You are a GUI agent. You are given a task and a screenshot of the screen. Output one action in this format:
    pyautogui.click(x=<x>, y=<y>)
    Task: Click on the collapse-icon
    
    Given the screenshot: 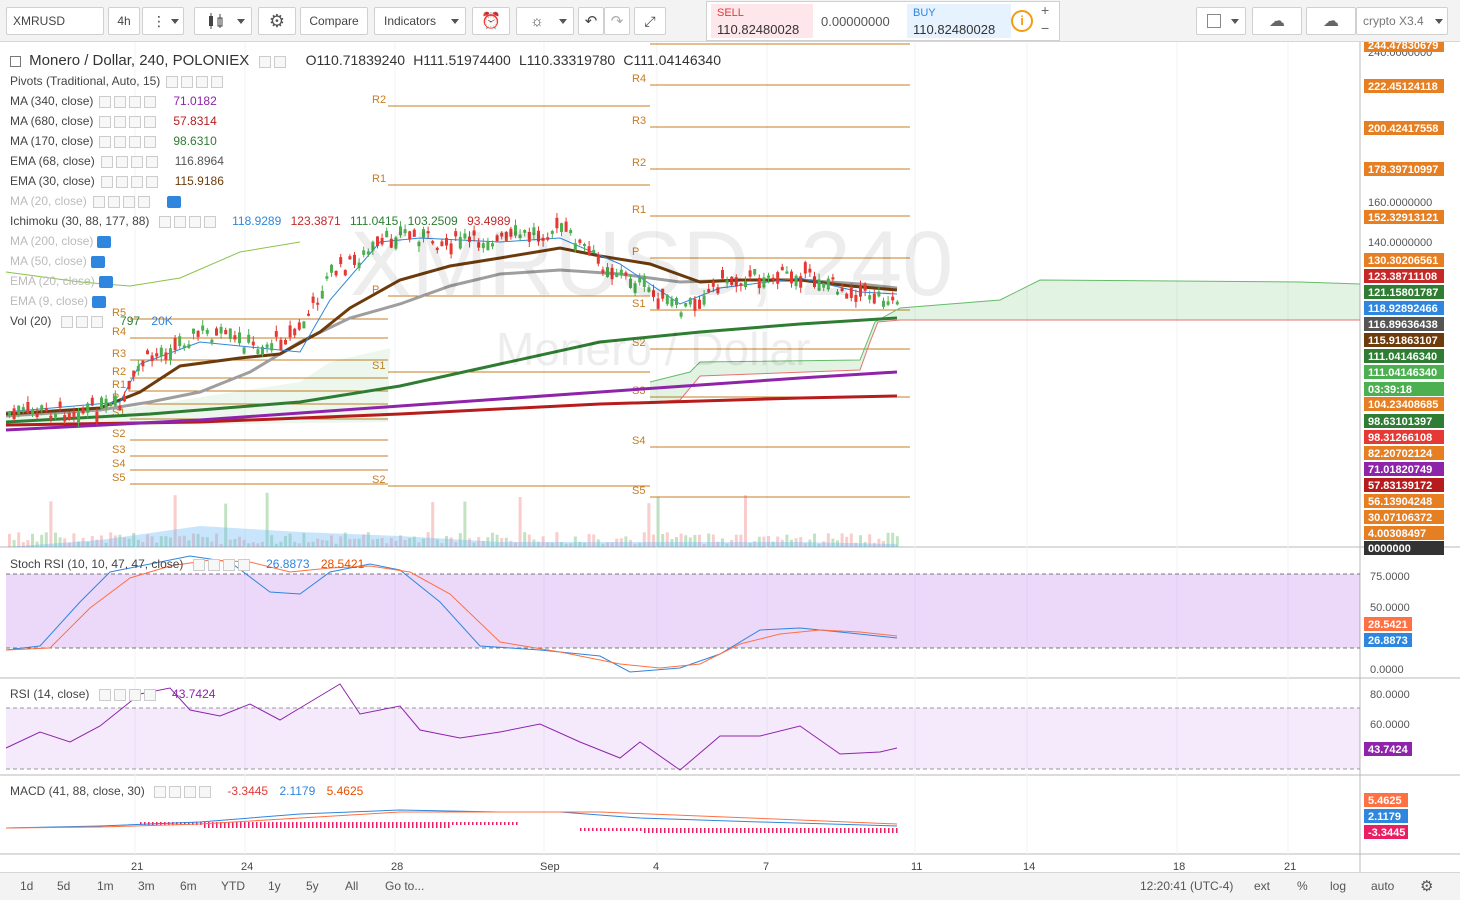 What is the action you would take?
    pyautogui.click(x=15, y=61)
    